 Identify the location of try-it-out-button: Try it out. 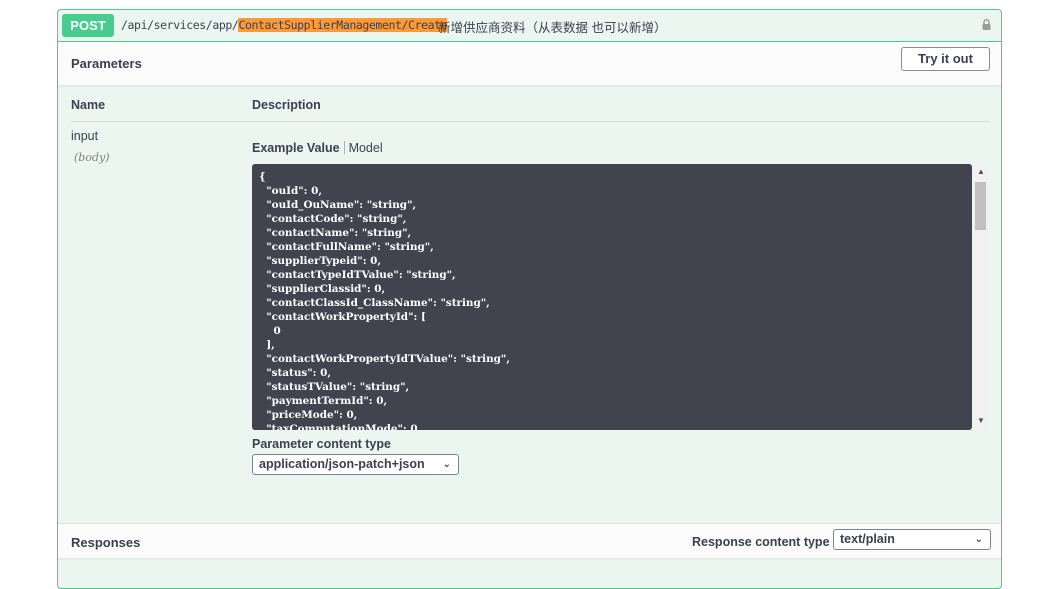
(945, 59).